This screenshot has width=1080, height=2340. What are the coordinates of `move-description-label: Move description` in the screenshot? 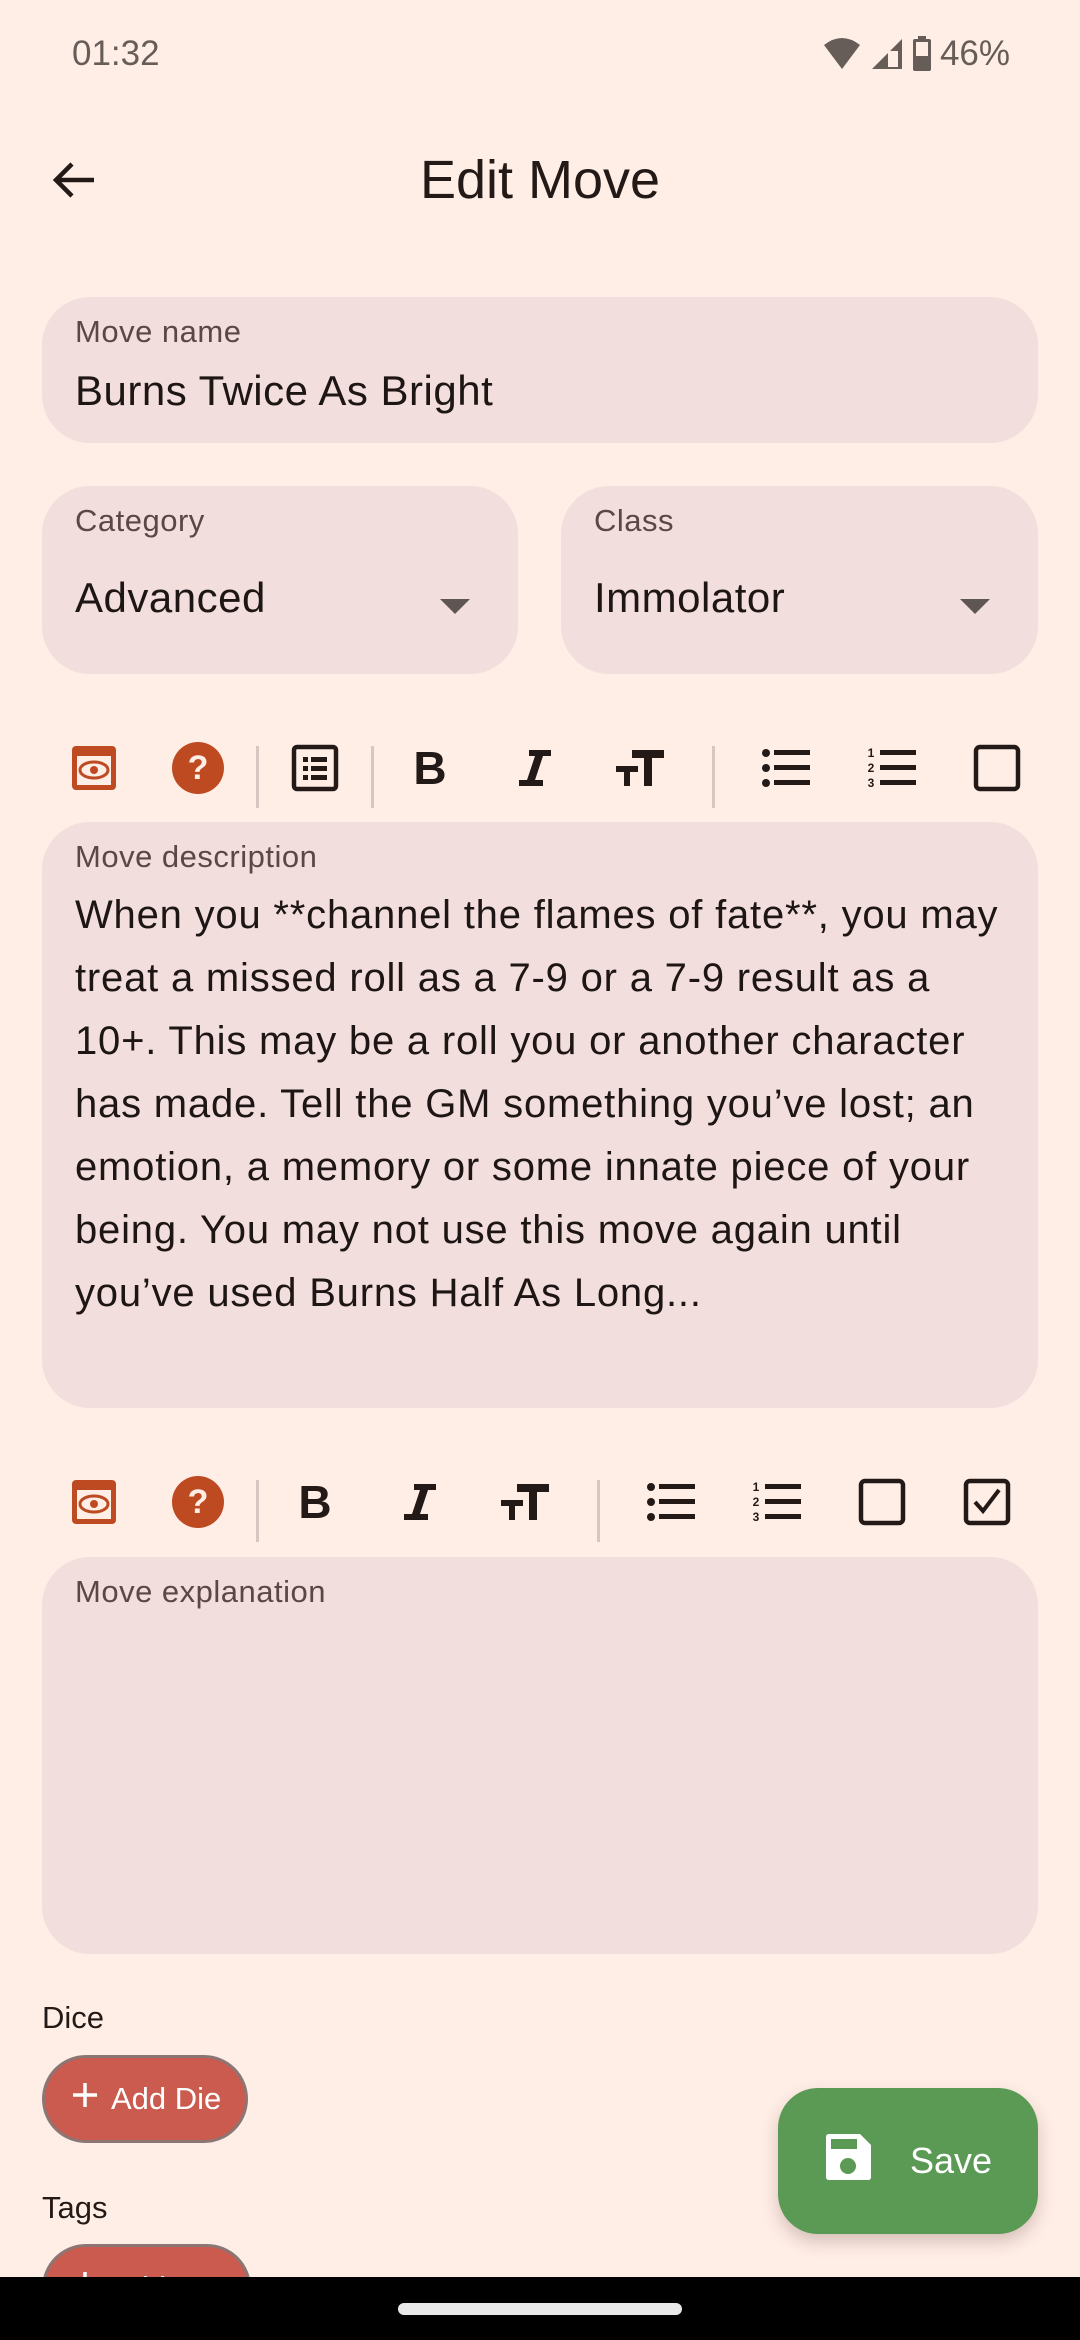 It's located at (196, 856).